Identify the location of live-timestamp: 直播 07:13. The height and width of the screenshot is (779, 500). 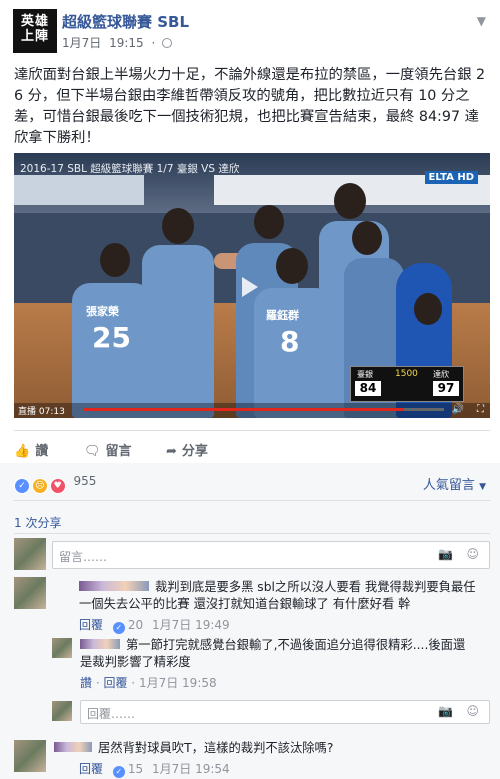
(41, 410).